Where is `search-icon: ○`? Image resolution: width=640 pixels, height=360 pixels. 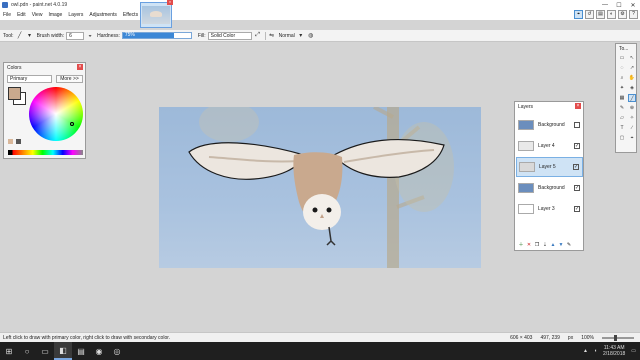 search-icon: ○ is located at coordinates (27, 351).